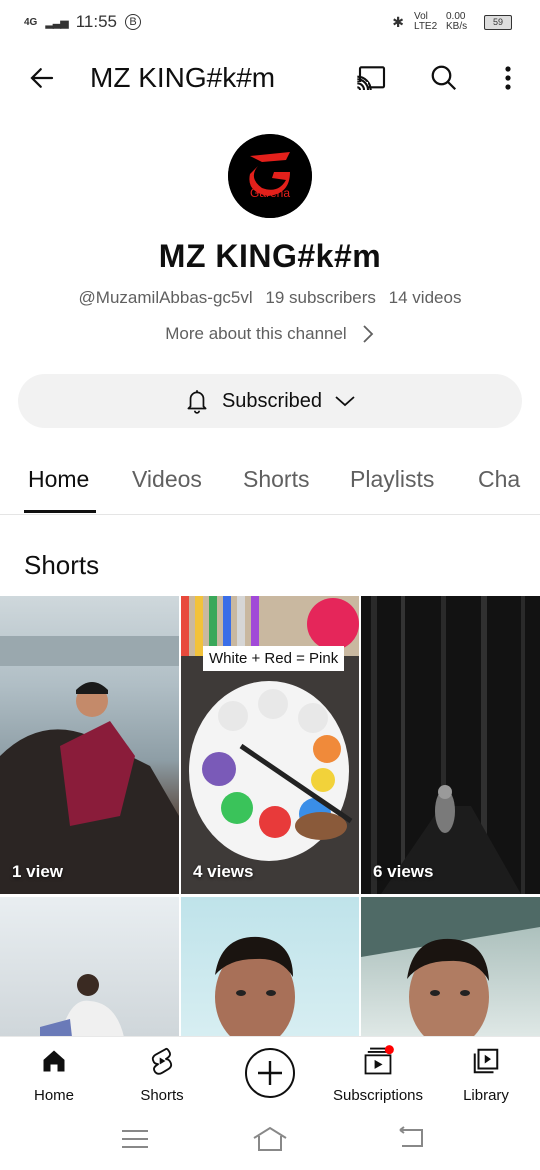 The image size is (540, 1170). I want to click on nav-subscriptions: Subscriptions, so click(378, 1073).